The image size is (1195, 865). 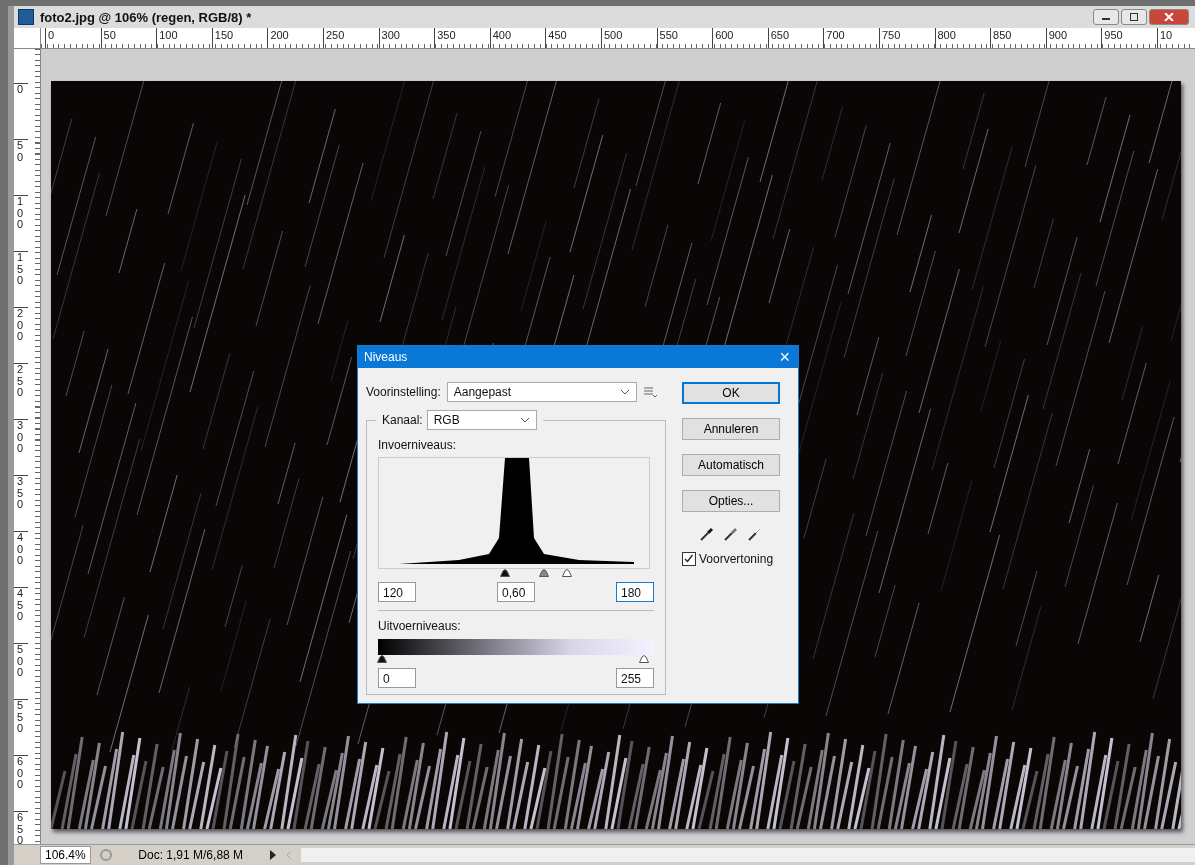 What do you see at coordinates (146, 17) in the screenshot?
I see `document-title: foto2.jpg @ 106% (regen, RGB/8) *` at bounding box center [146, 17].